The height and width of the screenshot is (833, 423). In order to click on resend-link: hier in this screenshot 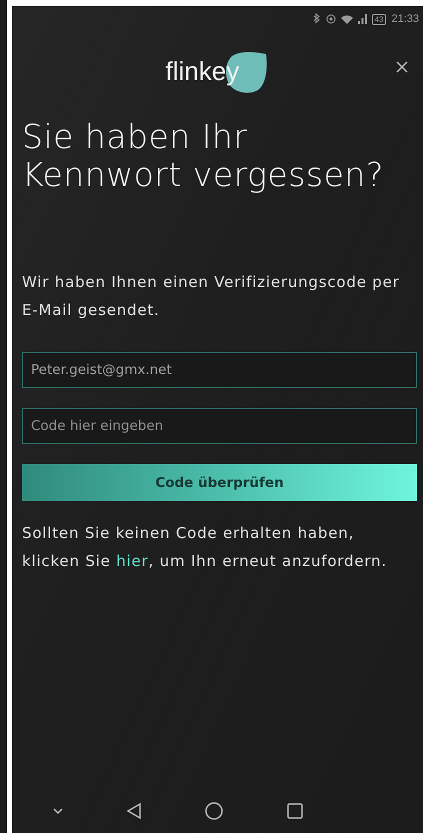, I will do `click(132, 561)`.